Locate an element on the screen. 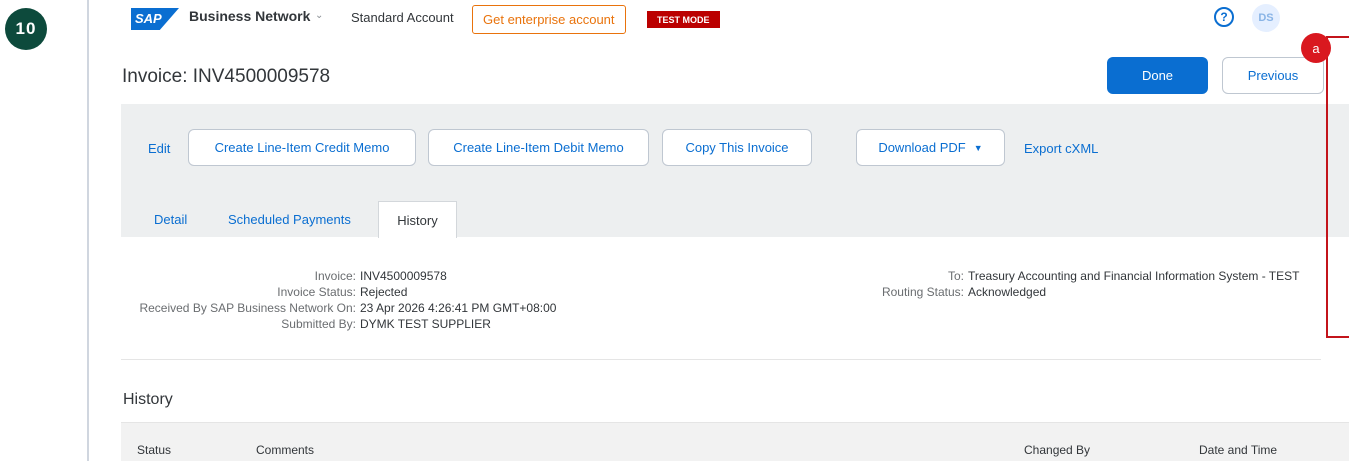 The height and width of the screenshot is (461, 1349). help-icon: ? is located at coordinates (1224, 17).